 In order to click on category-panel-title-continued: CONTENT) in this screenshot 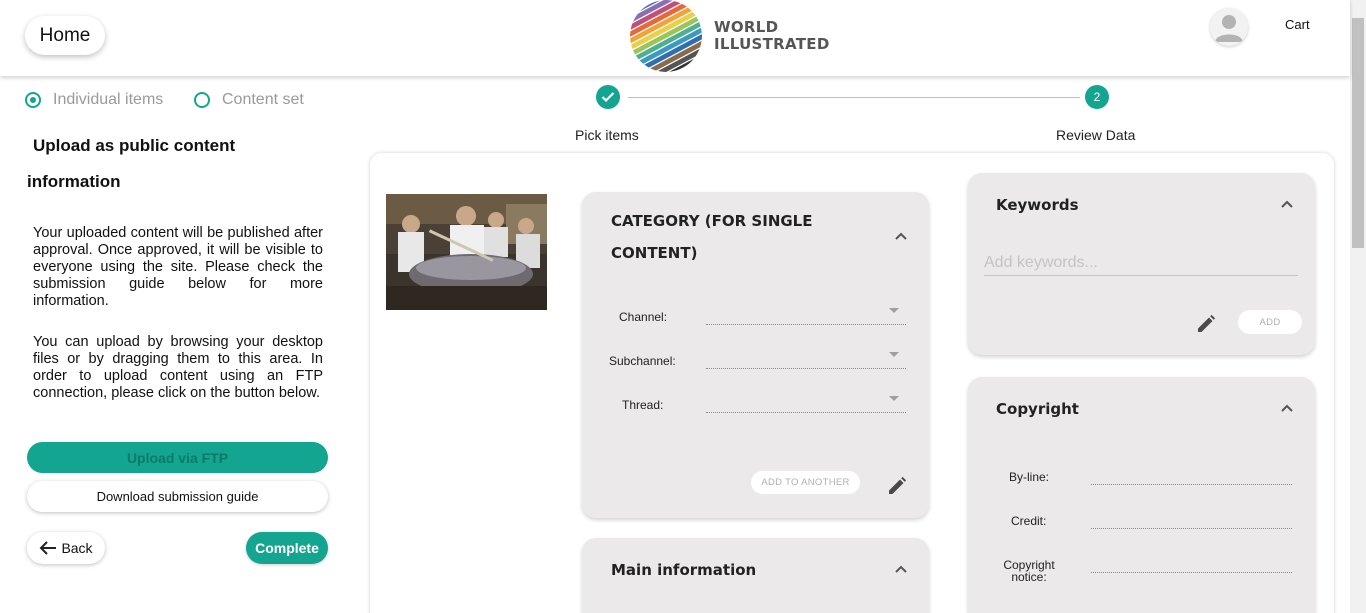, I will do `click(654, 253)`.